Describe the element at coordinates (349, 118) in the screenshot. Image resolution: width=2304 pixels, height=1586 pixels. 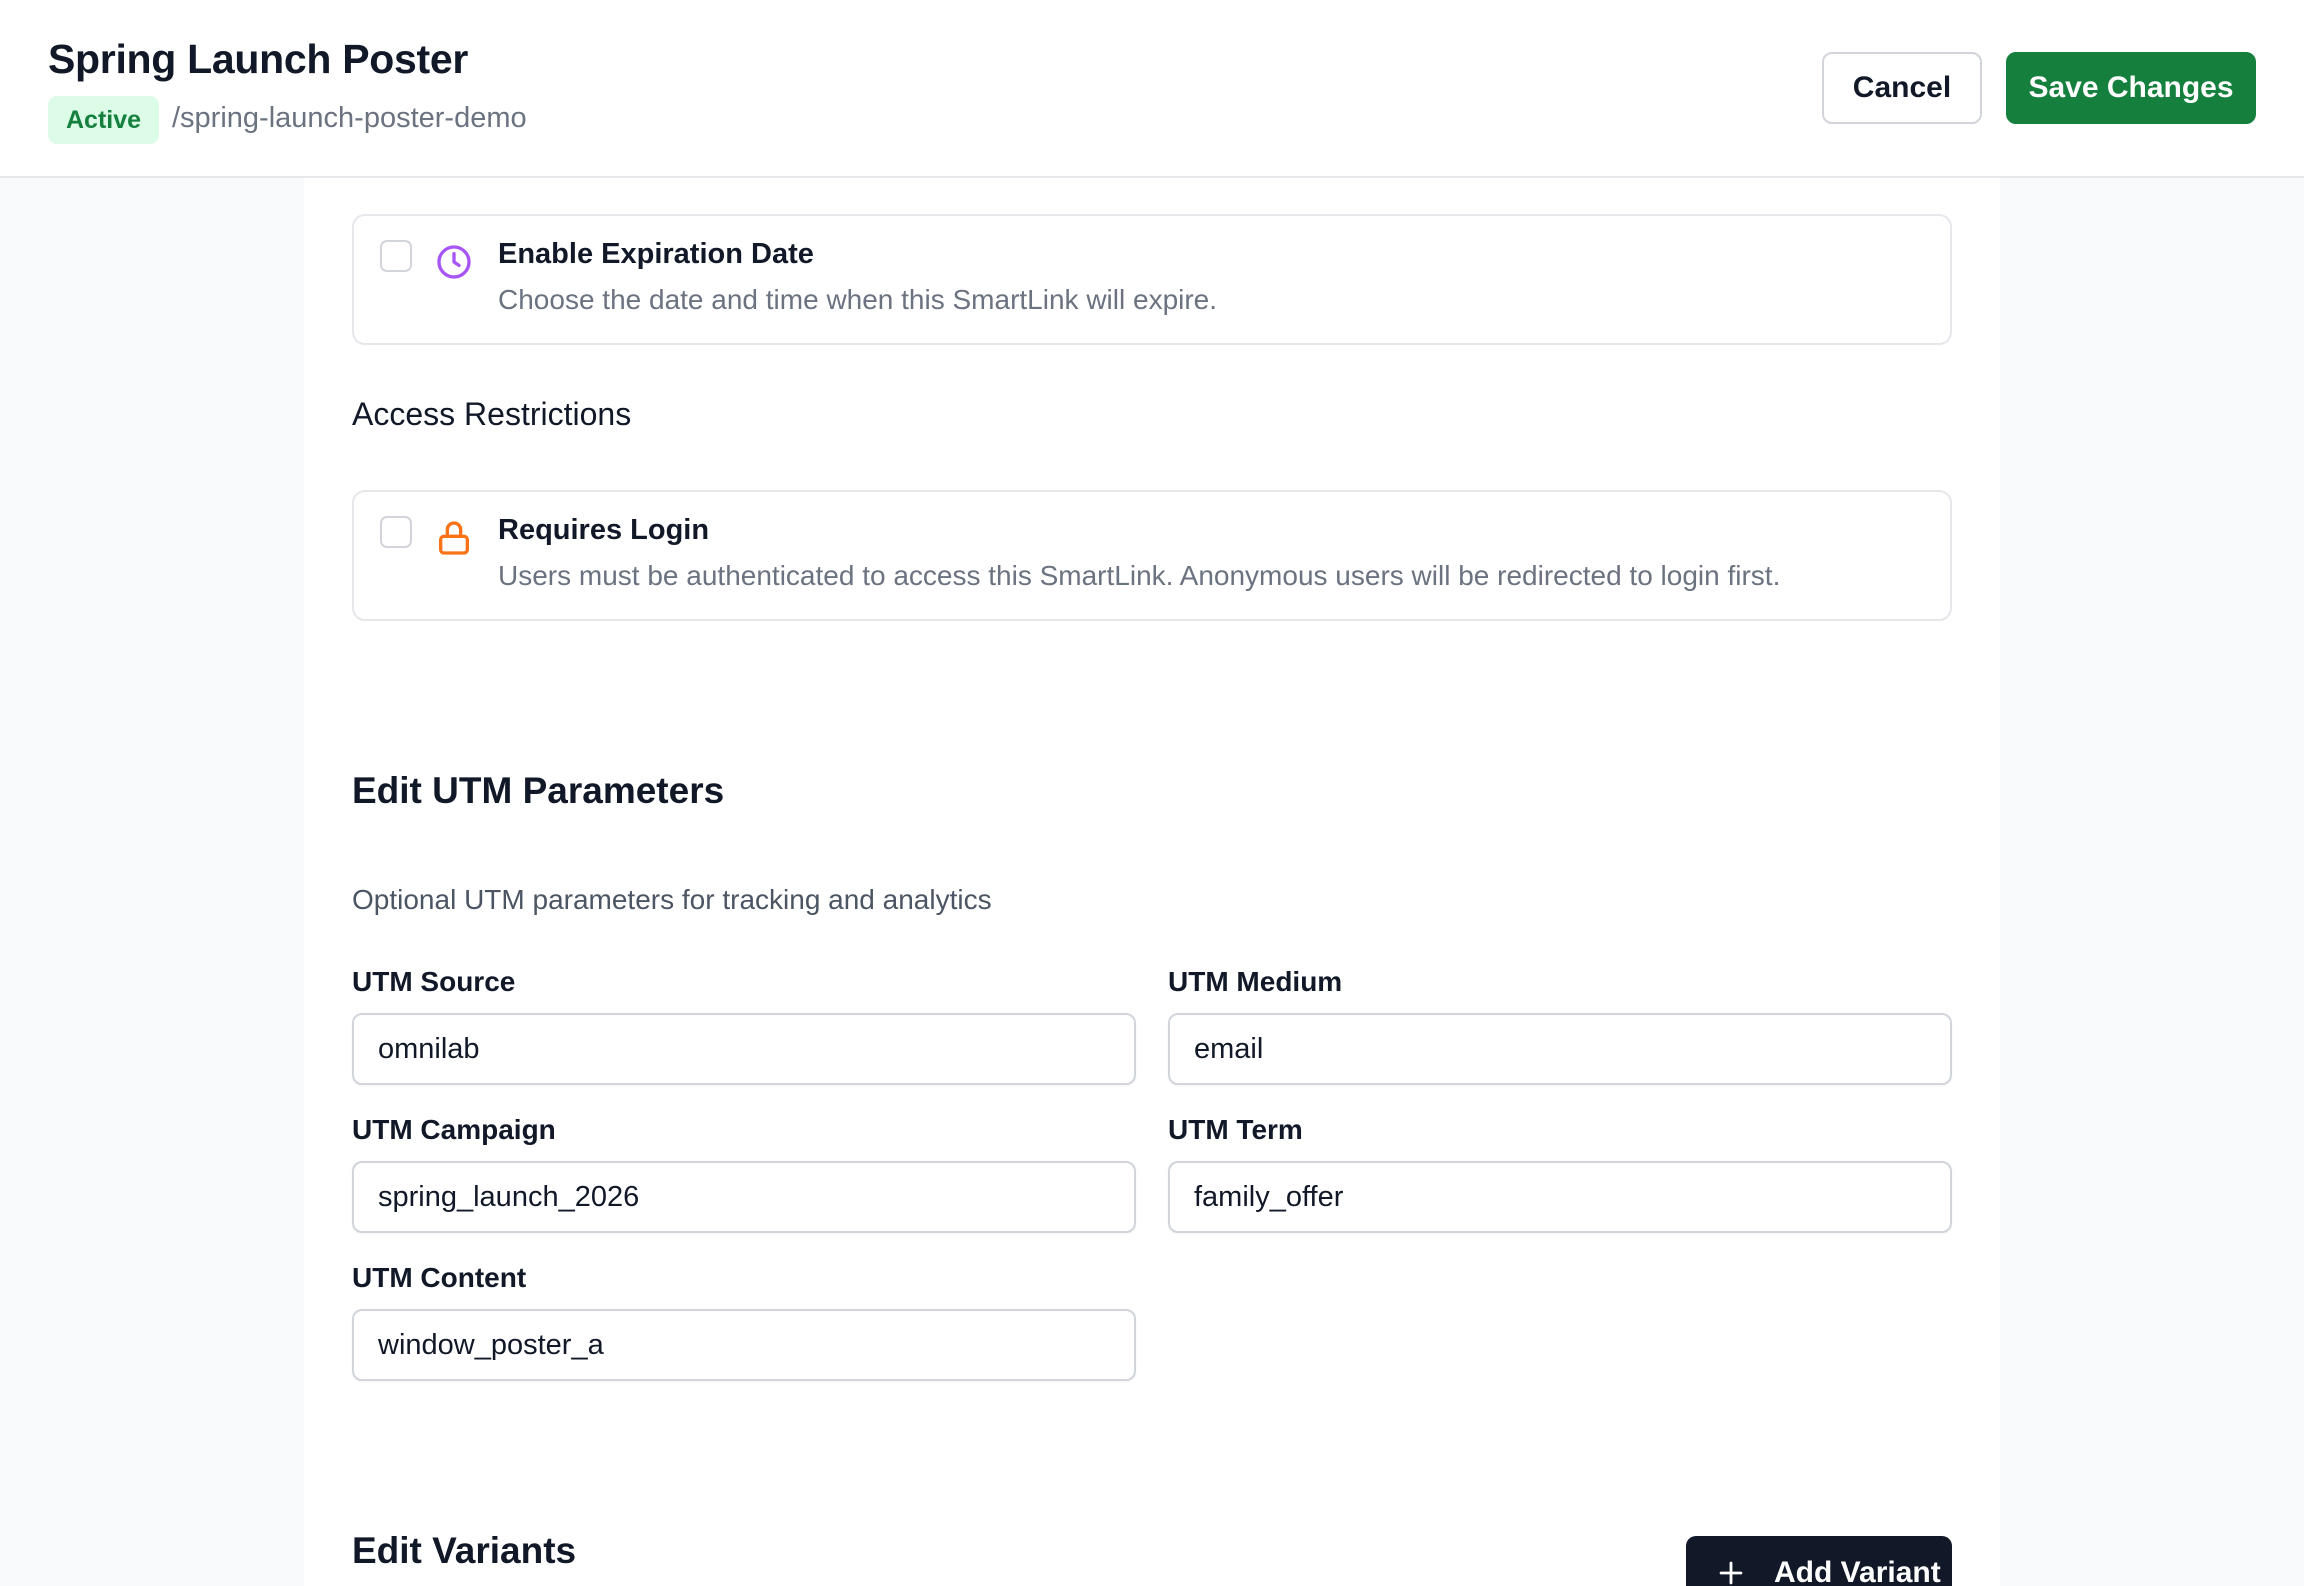
I see `link-slug: /spring-launch-poster-demo` at that location.